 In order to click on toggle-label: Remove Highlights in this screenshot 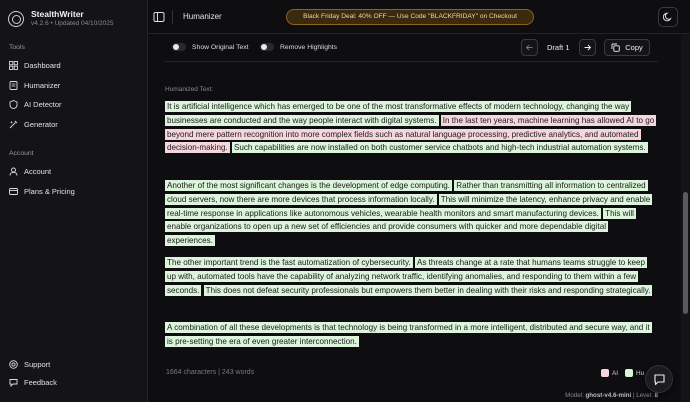, I will do `click(309, 47)`.